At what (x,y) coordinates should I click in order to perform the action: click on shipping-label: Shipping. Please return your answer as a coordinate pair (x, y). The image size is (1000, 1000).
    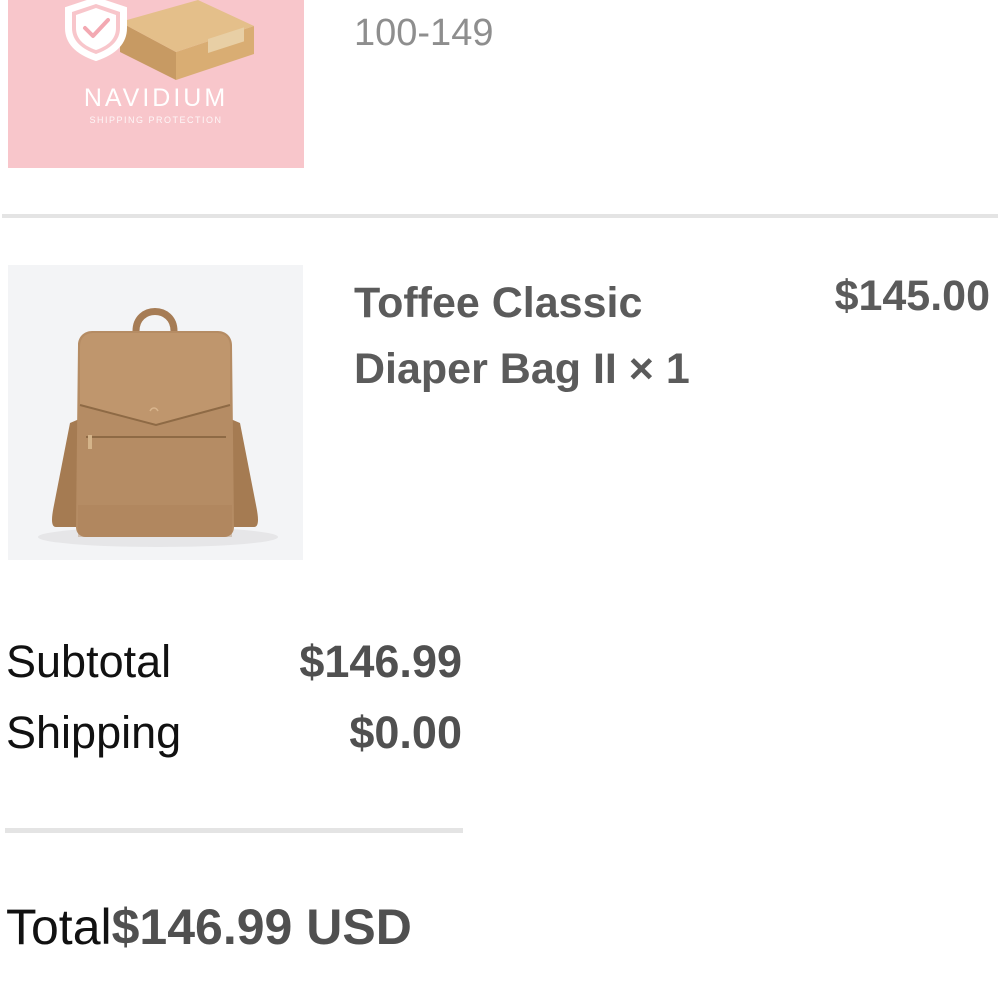
    Looking at the image, I should click on (94, 732).